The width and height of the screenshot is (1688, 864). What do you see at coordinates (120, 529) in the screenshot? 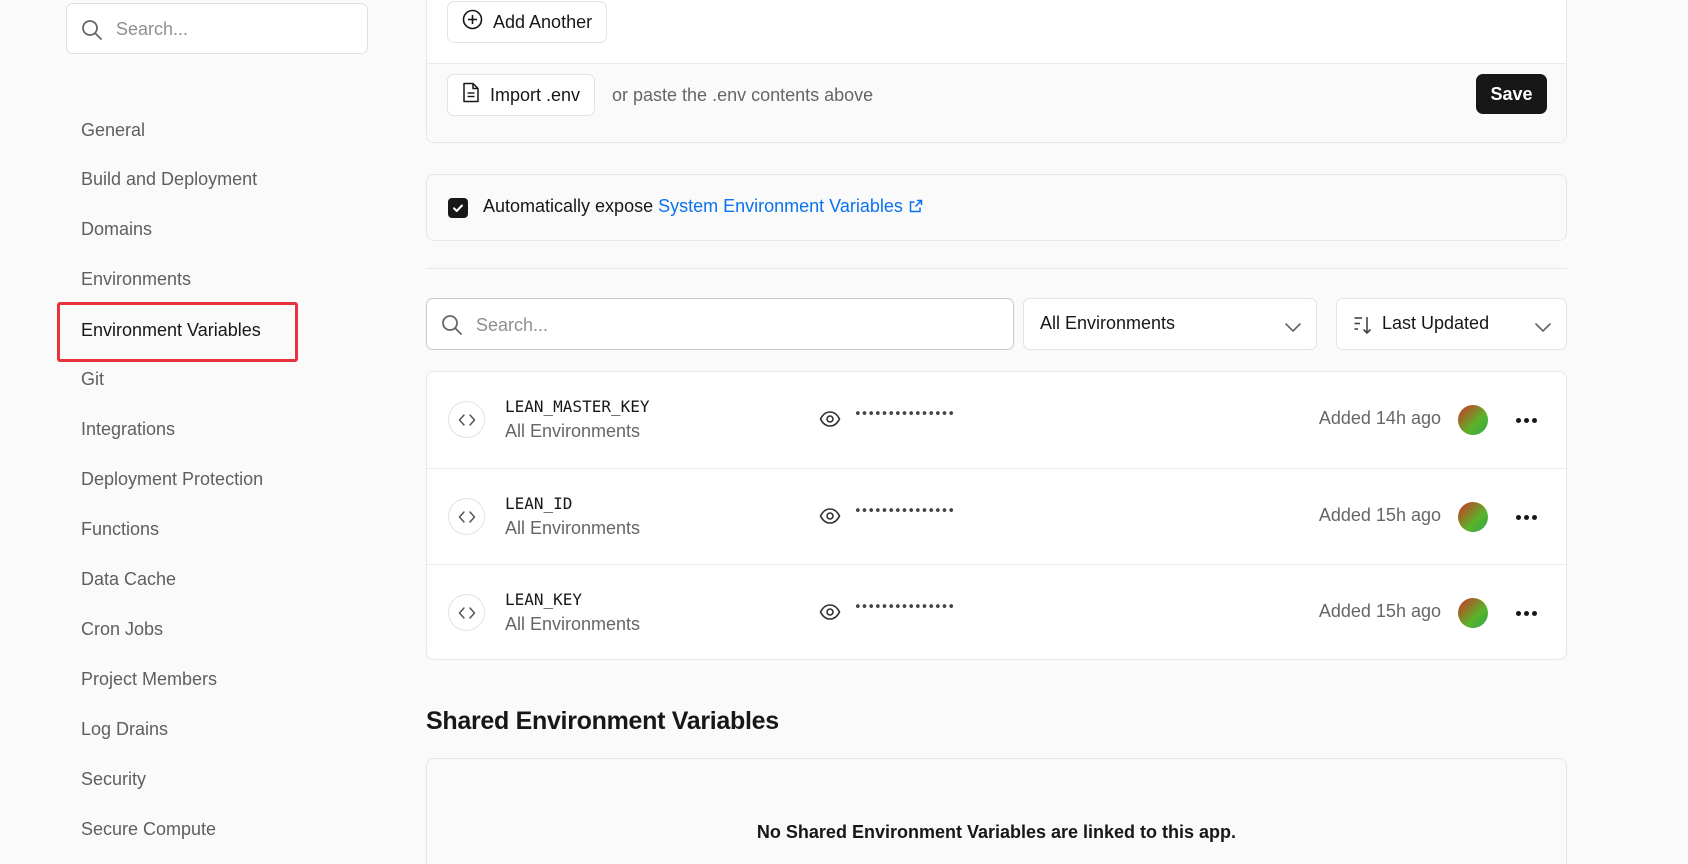
I see `nav-item-functions: Functions` at bounding box center [120, 529].